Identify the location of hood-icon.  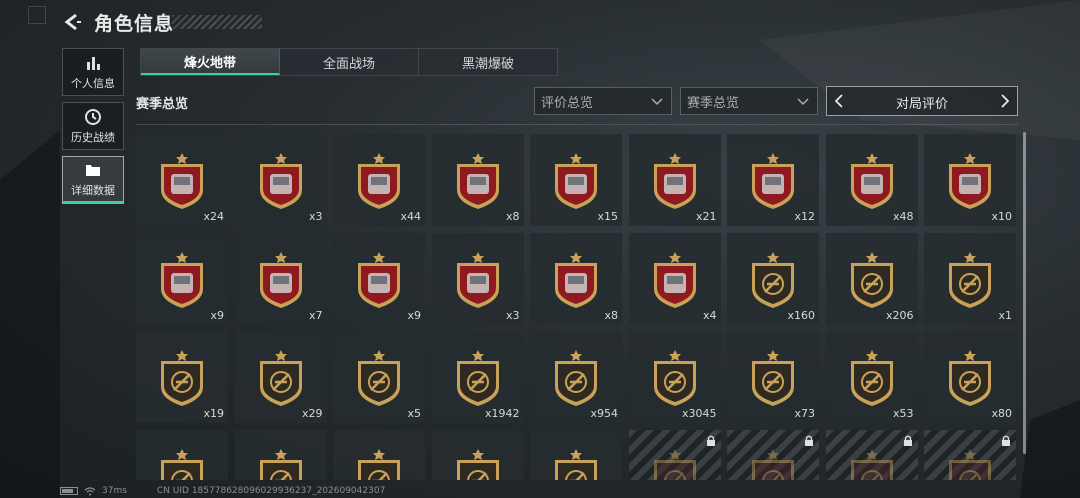
(970, 378).